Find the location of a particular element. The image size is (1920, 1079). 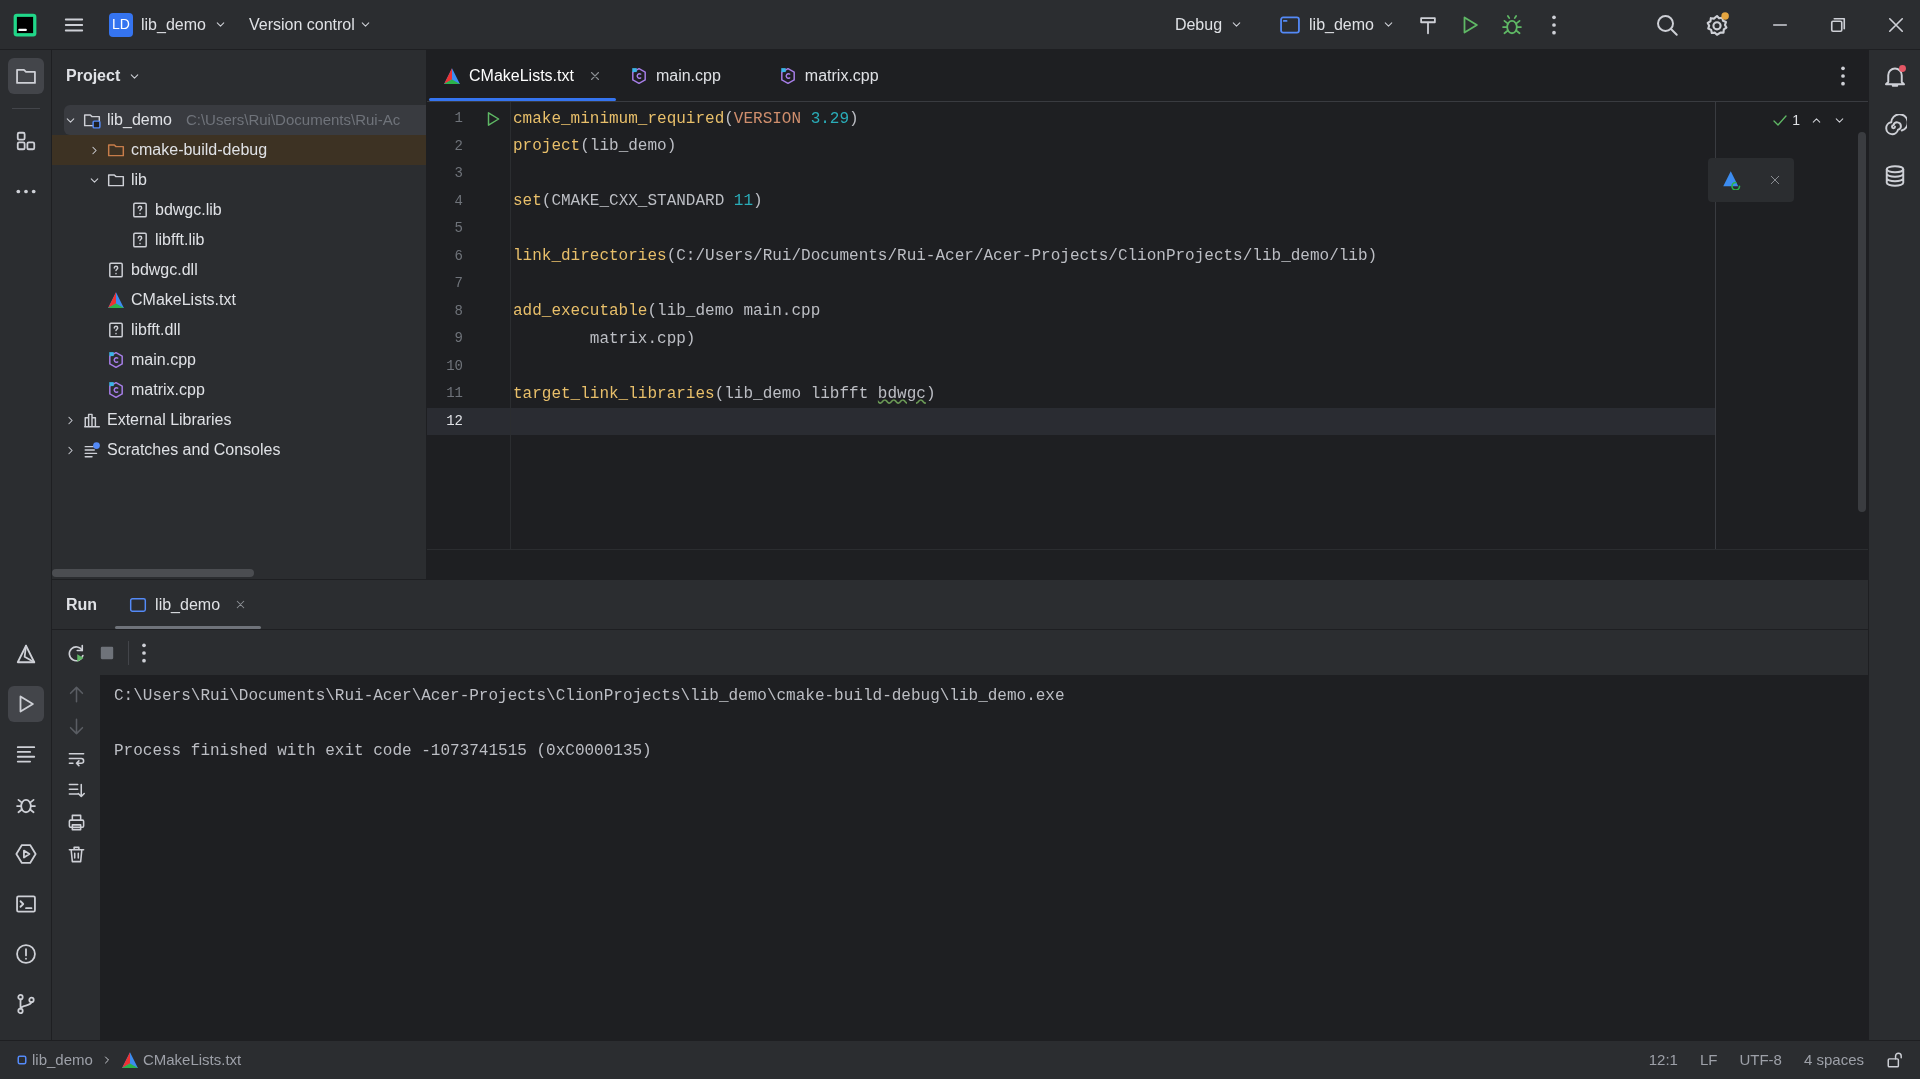

problems-icon is located at coordinates (25, 954).